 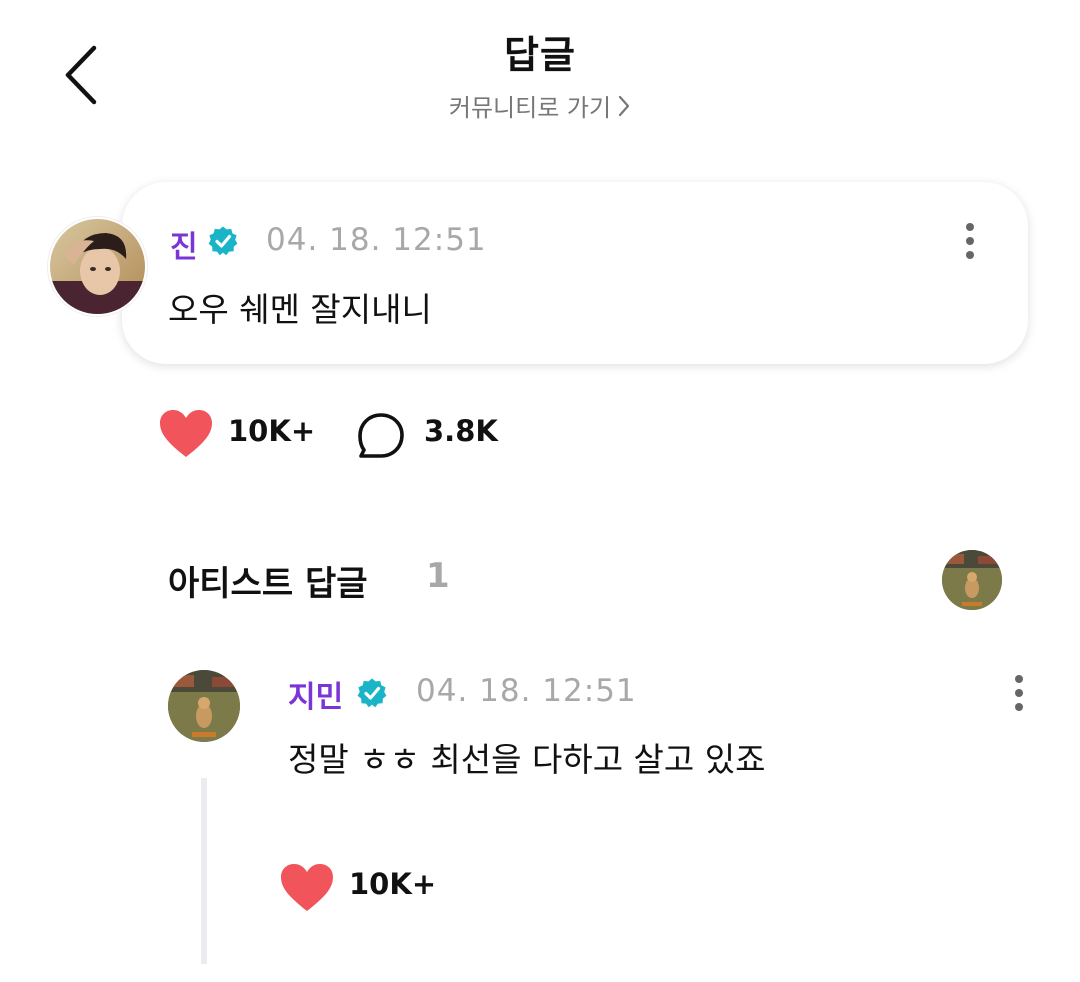 I want to click on post-timestamp: 04. 18. 12:51, so click(x=376, y=240).